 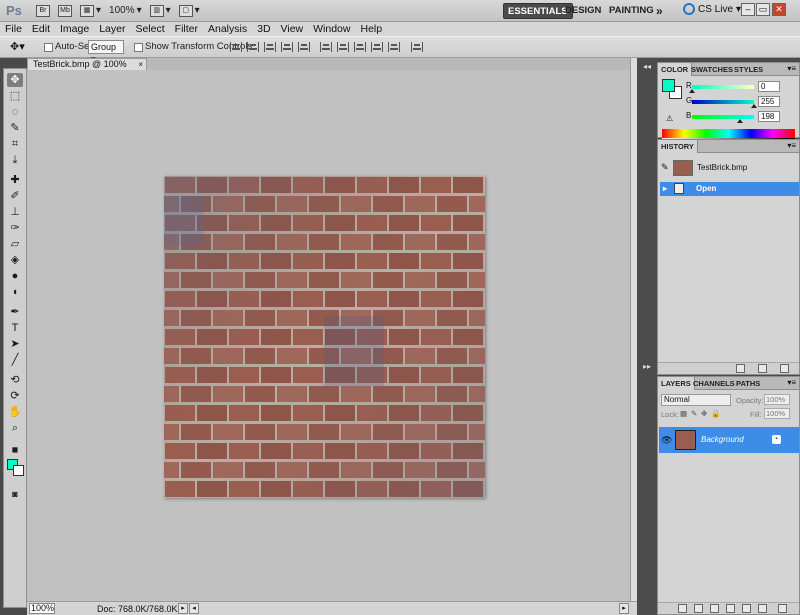 I want to click on color-panel-foreground-swatch, so click(x=668, y=85).